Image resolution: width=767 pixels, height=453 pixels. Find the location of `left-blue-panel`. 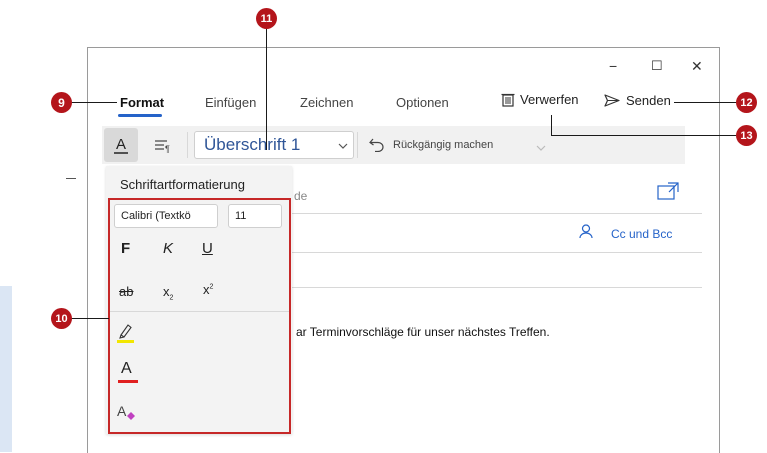

left-blue-panel is located at coordinates (6, 369).